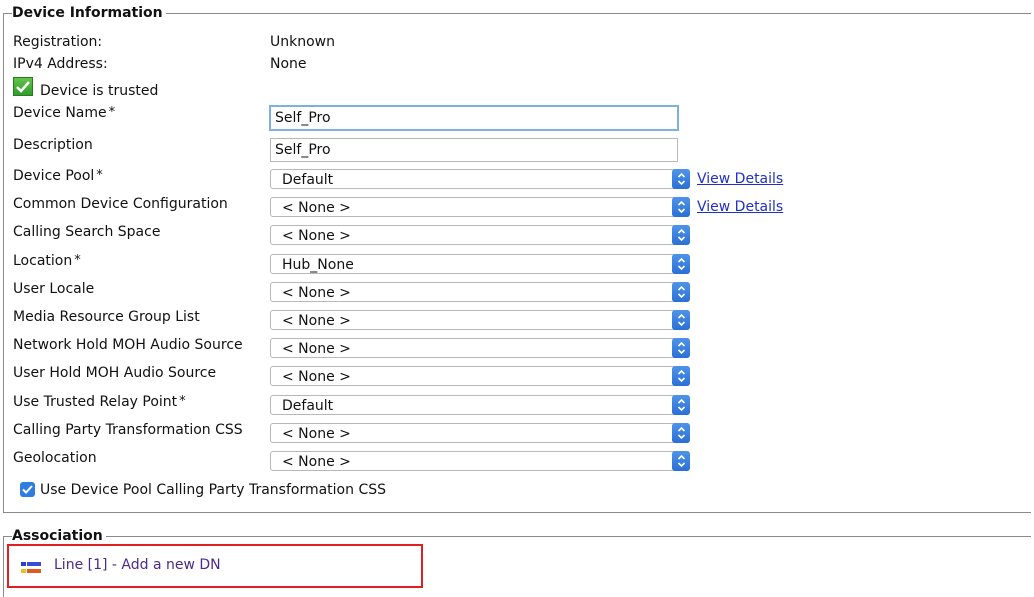 Image resolution: width=1034 pixels, height=597 pixels. What do you see at coordinates (106, 317) in the screenshot?
I see `field-label: Media Resource Group List` at bounding box center [106, 317].